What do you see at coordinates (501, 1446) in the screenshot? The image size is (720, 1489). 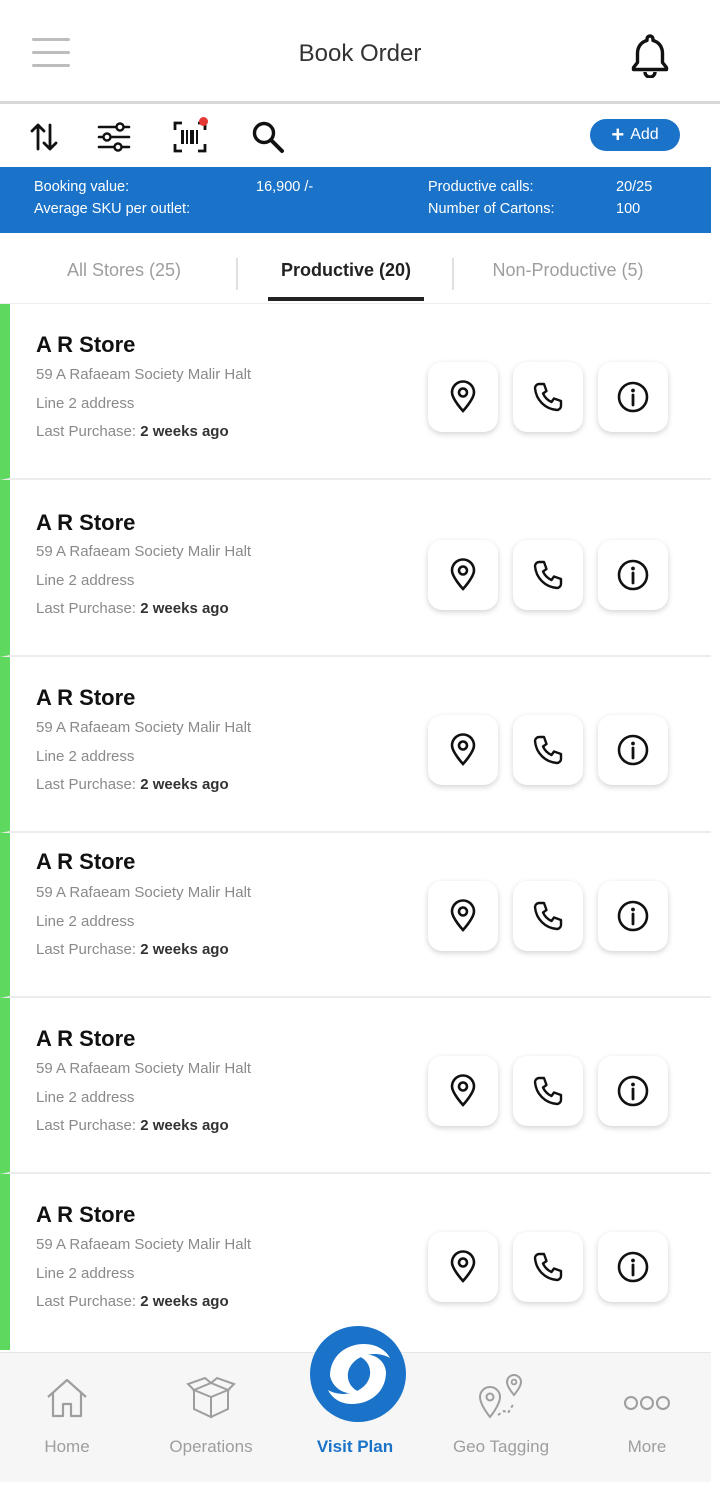 I see `nav-geo-tagging-label: Geo Tagging` at bounding box center [501, 1446].